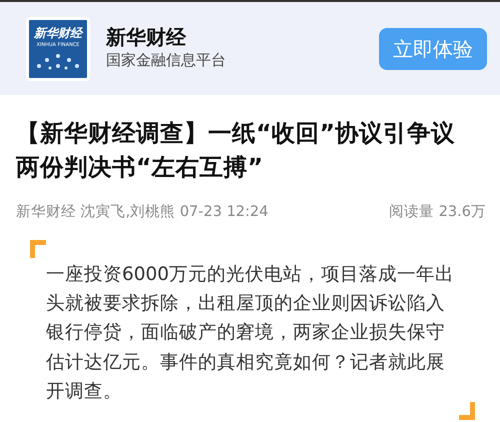  Describe the element at coordinates (235, 151) in the screenshot. I see `article-title: 【新华财经调查】一纸“收回”协议引争议两份判决书“左右互搏”` at that location.